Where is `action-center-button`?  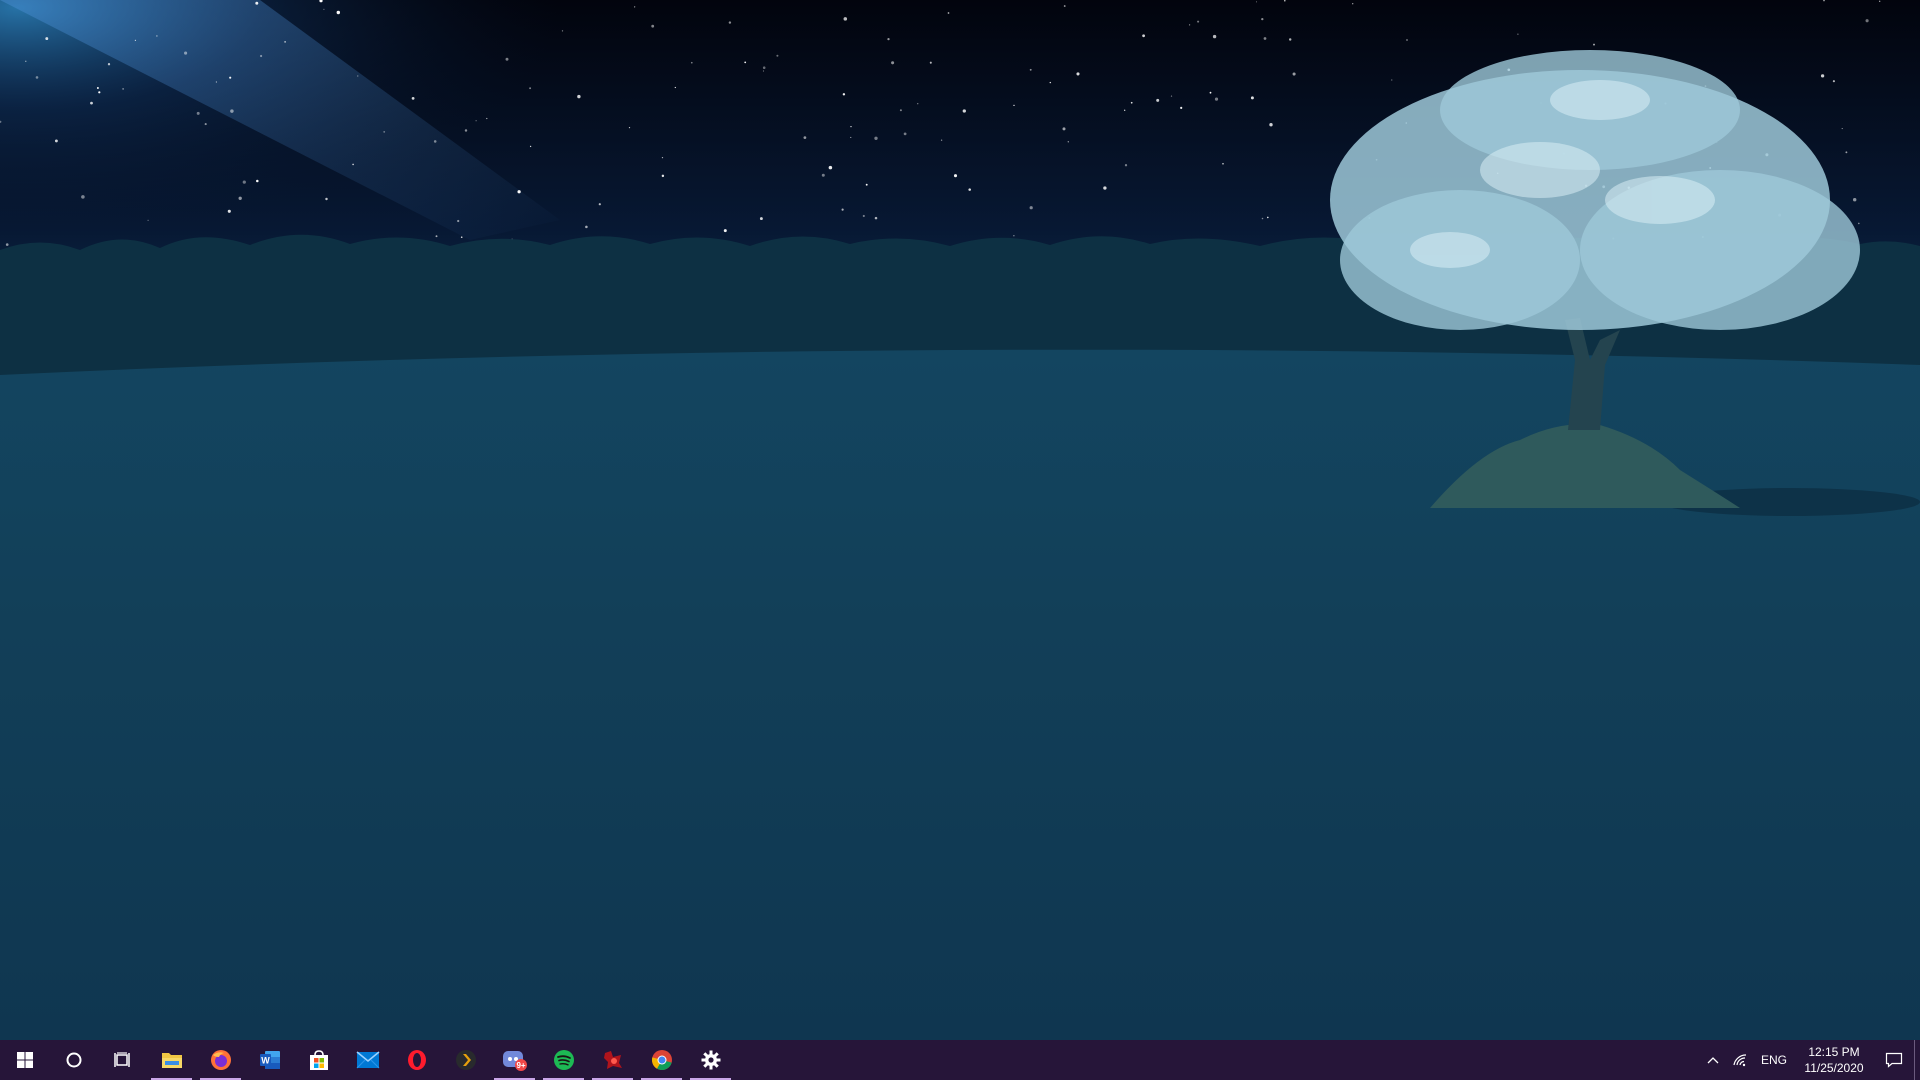 action-center-button is located at coordinates (1894, 1060).